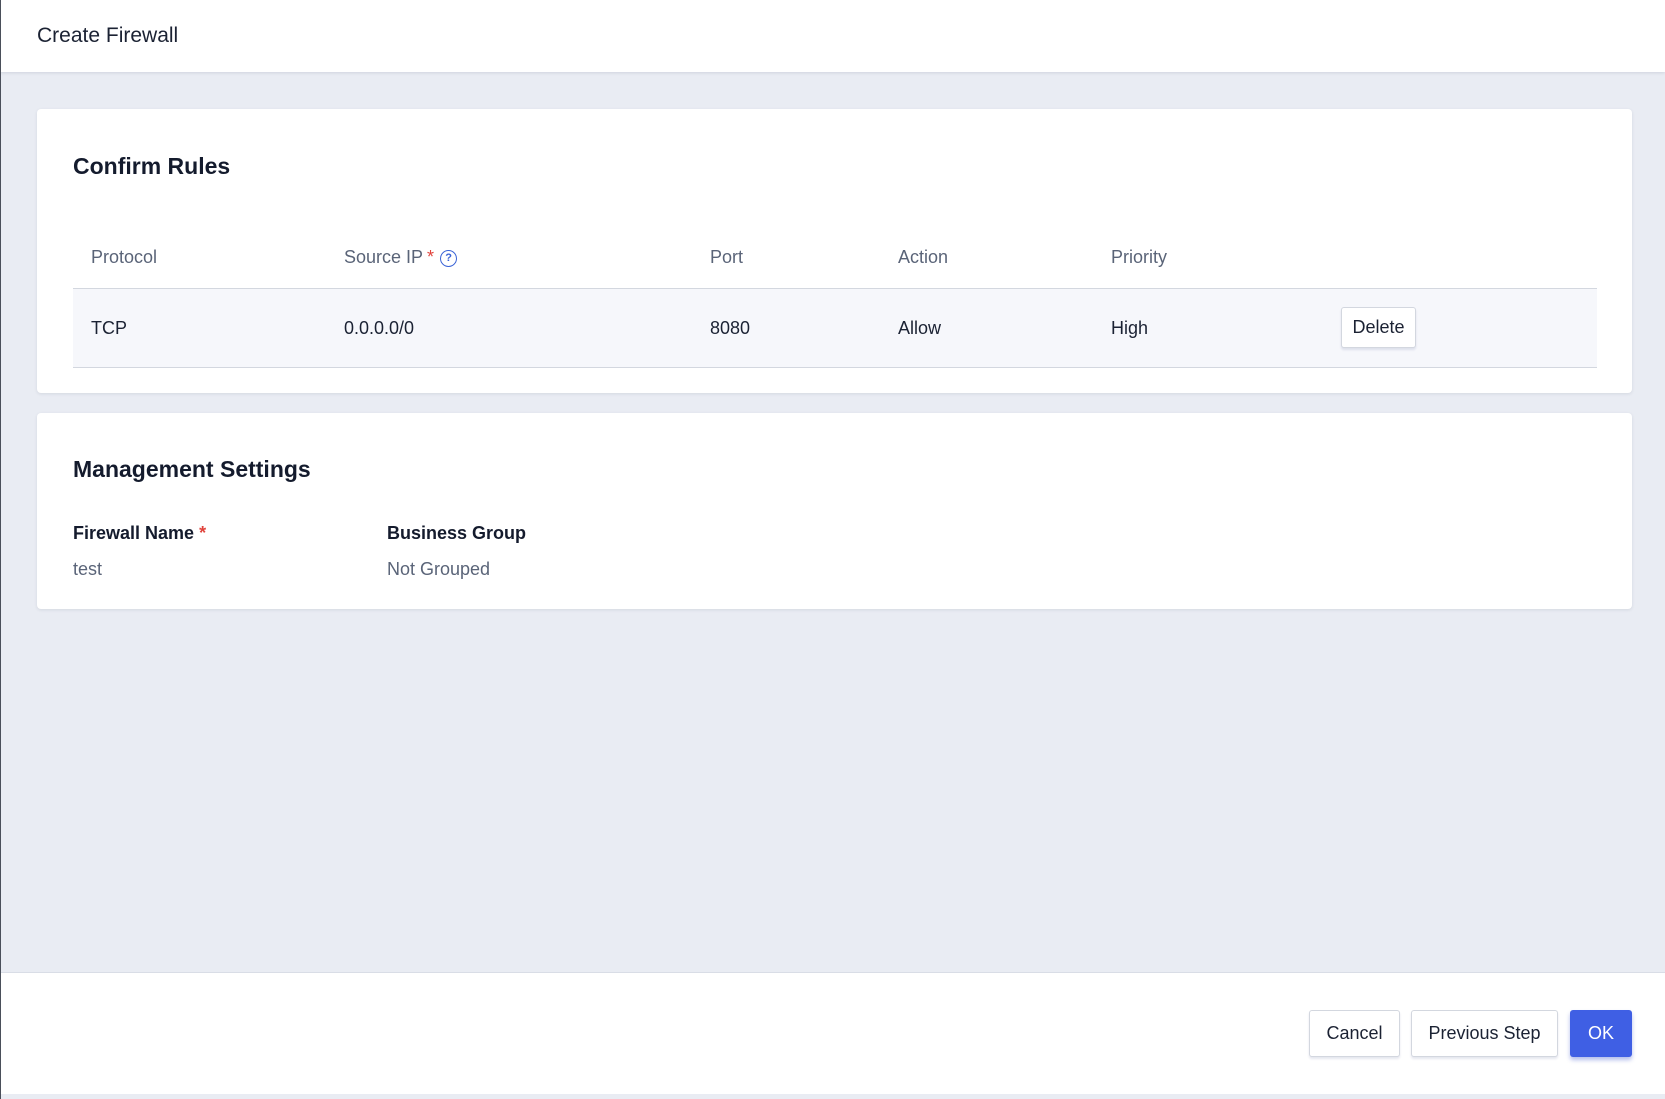 The width and height of the screenshot is (1665, 1099). Describe the element at coordinates (1601, 1033) in the screenshot. I see `ok-button: OK` at that location.